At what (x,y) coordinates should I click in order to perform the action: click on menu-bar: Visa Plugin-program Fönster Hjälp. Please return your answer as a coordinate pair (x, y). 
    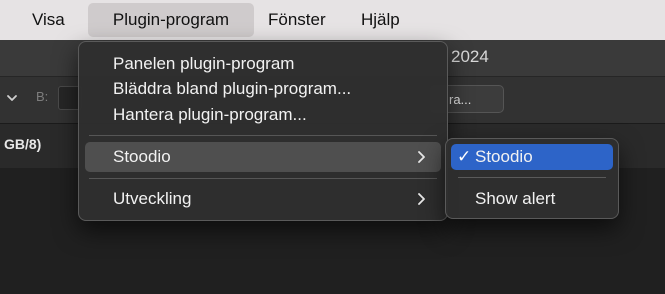
    Looking at the image, I should click on (332, 20).